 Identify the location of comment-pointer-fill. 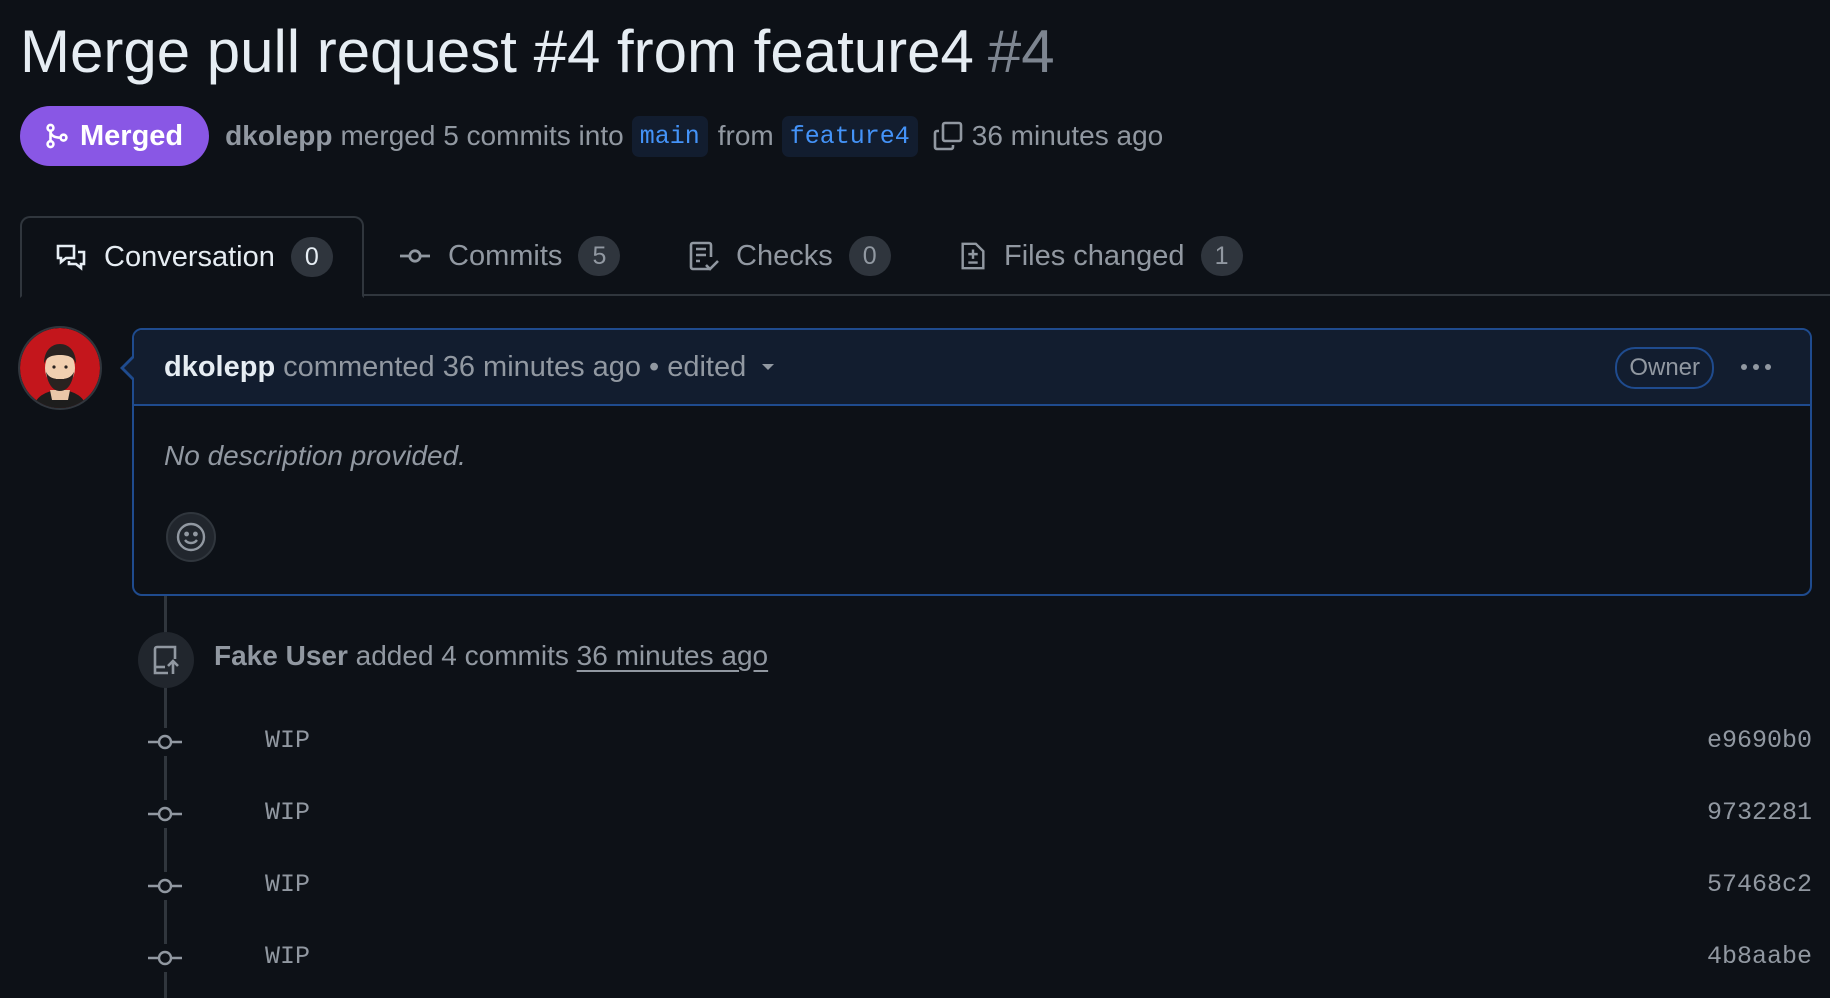
(129, 368).